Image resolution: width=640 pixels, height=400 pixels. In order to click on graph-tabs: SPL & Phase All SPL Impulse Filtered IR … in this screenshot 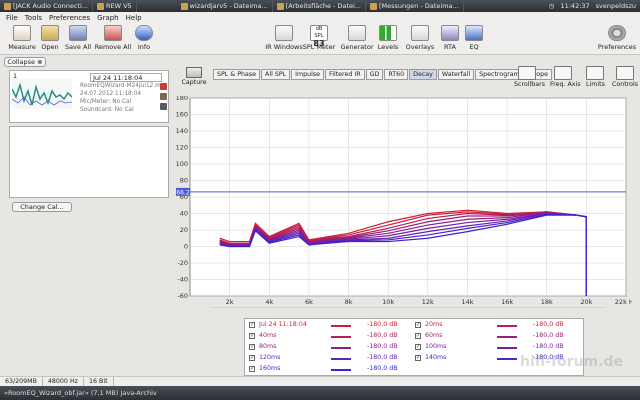, I will do `click(382, 74)`.